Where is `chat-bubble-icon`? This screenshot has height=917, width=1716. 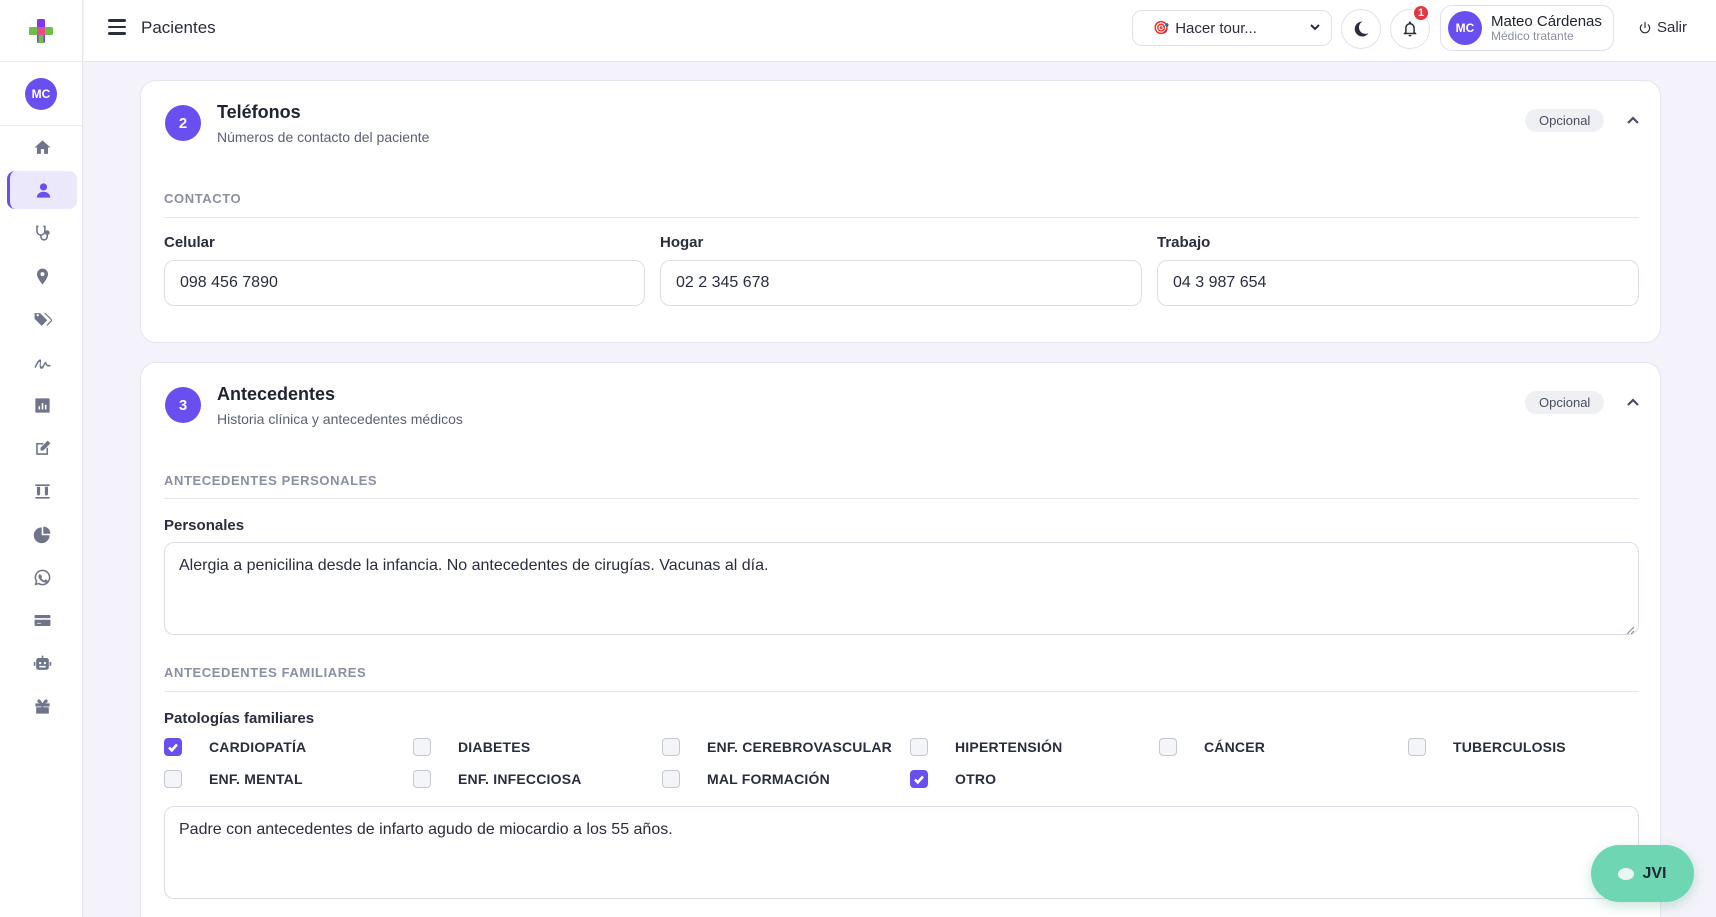 chat-bubble-icon is located at coordinates (1626, 873).